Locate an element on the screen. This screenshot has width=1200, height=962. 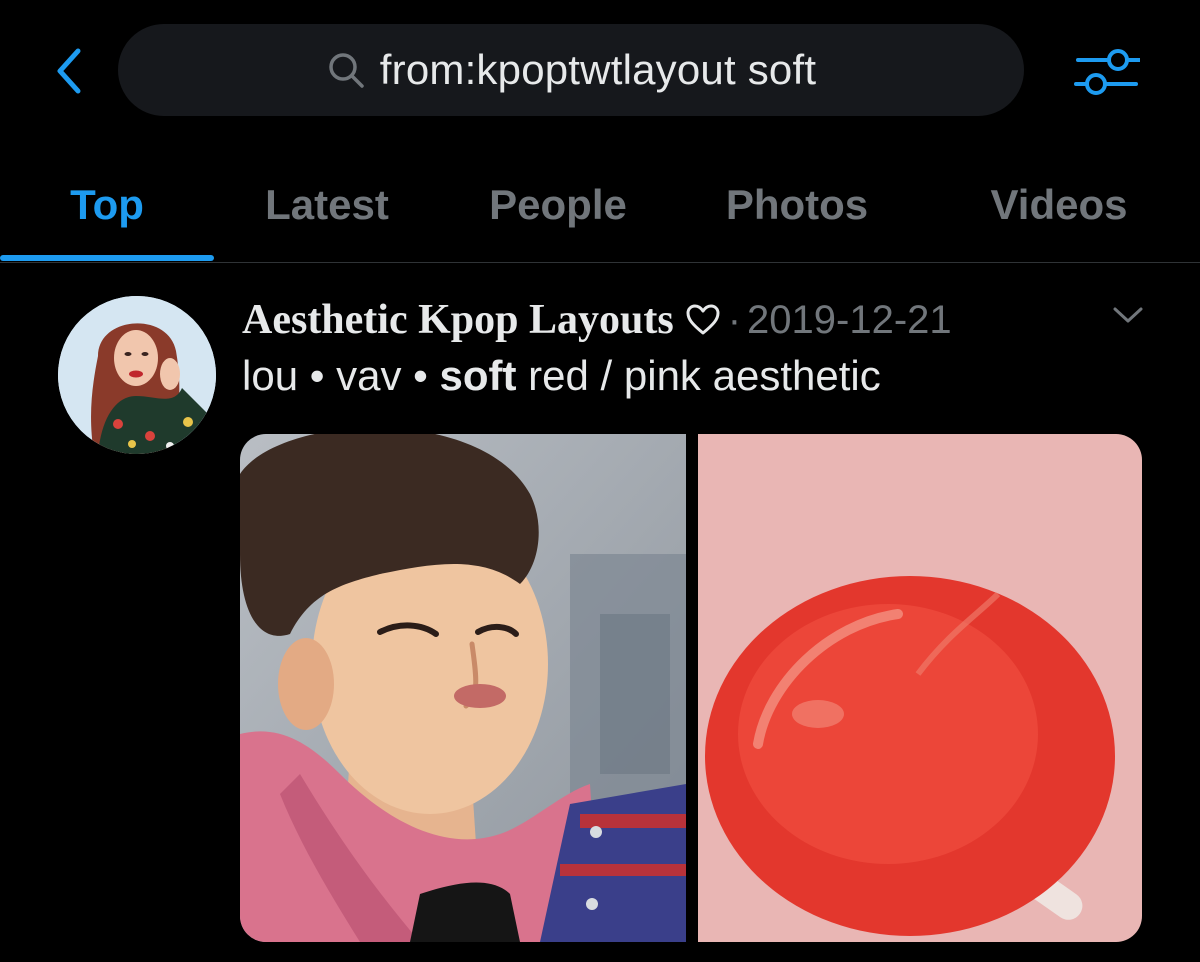
avatar is located at coordinates (137, 375).